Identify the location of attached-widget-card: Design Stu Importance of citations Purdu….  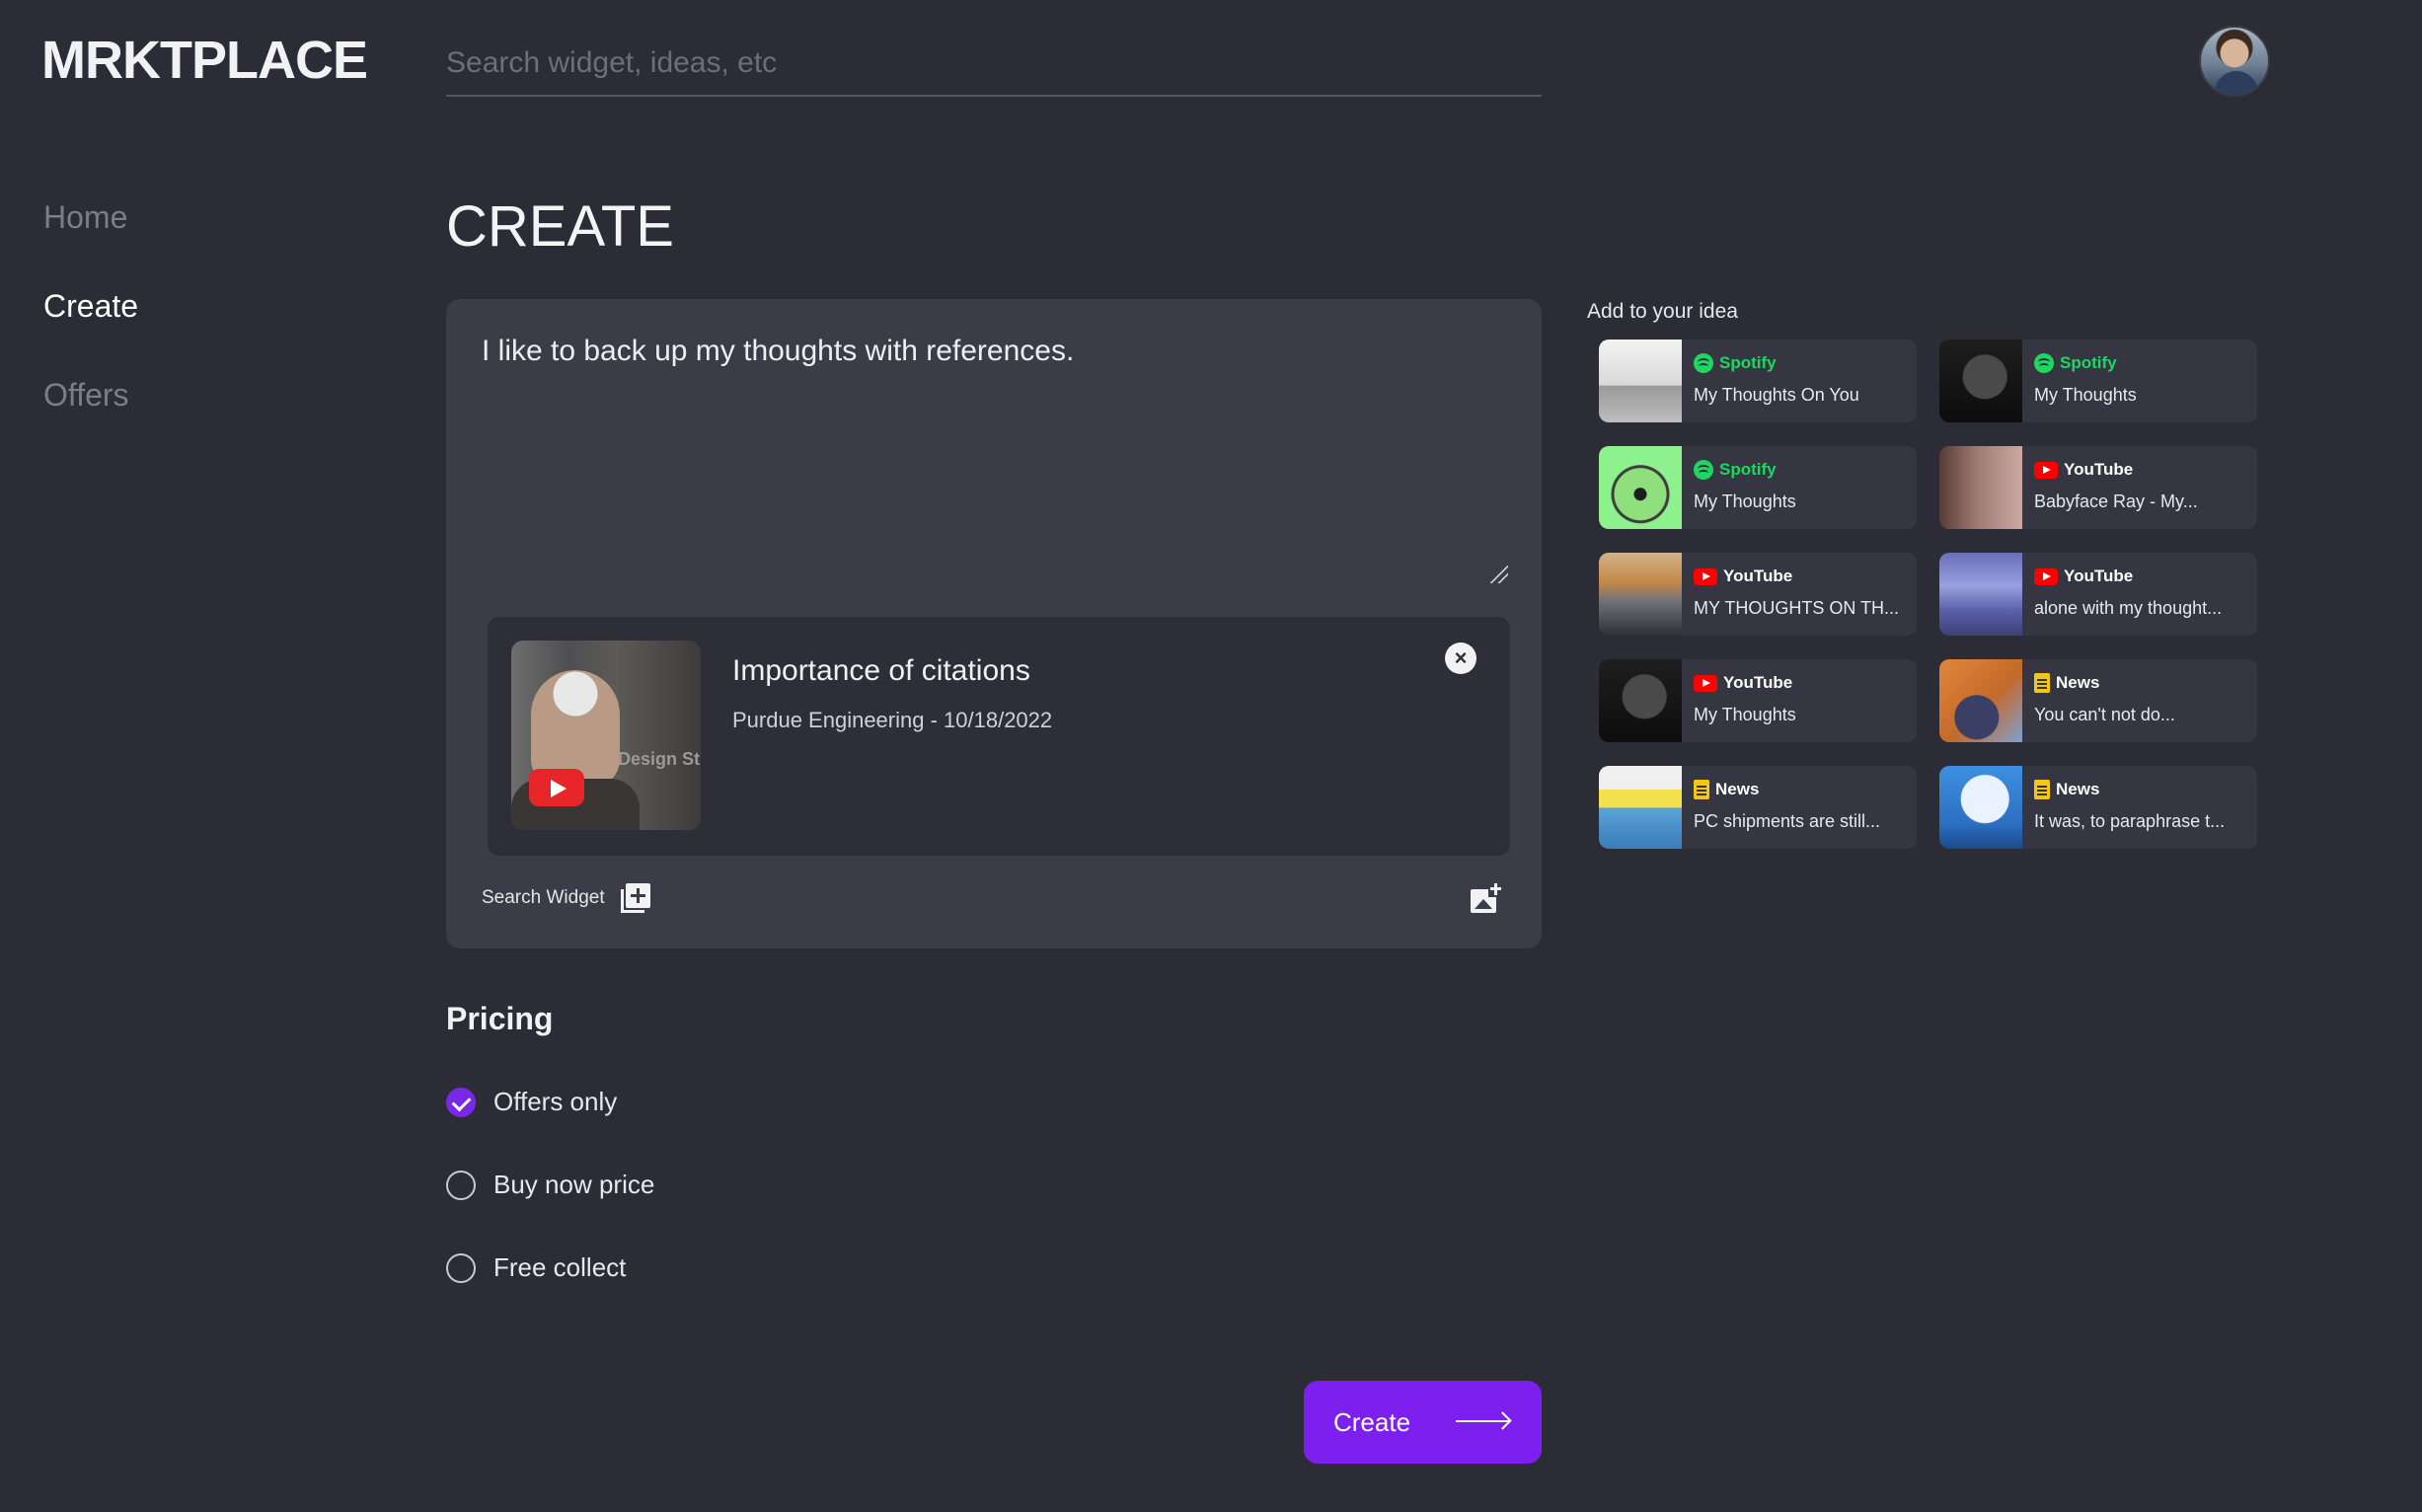
(999, 736).